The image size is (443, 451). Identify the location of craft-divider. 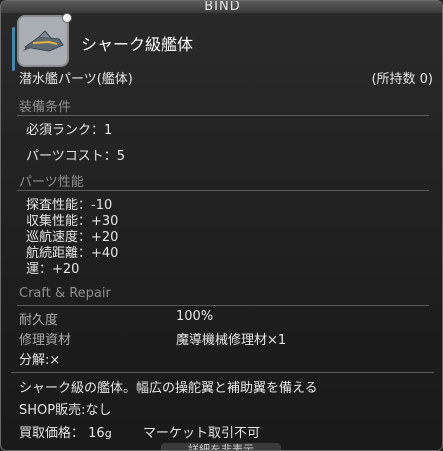
(223, 305).